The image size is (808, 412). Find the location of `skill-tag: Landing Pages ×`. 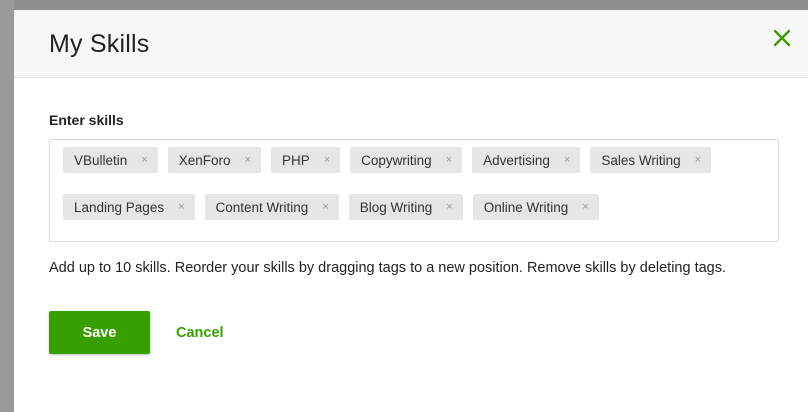

skill-tag: Landing Pages × is located at coordinates (129, 207).